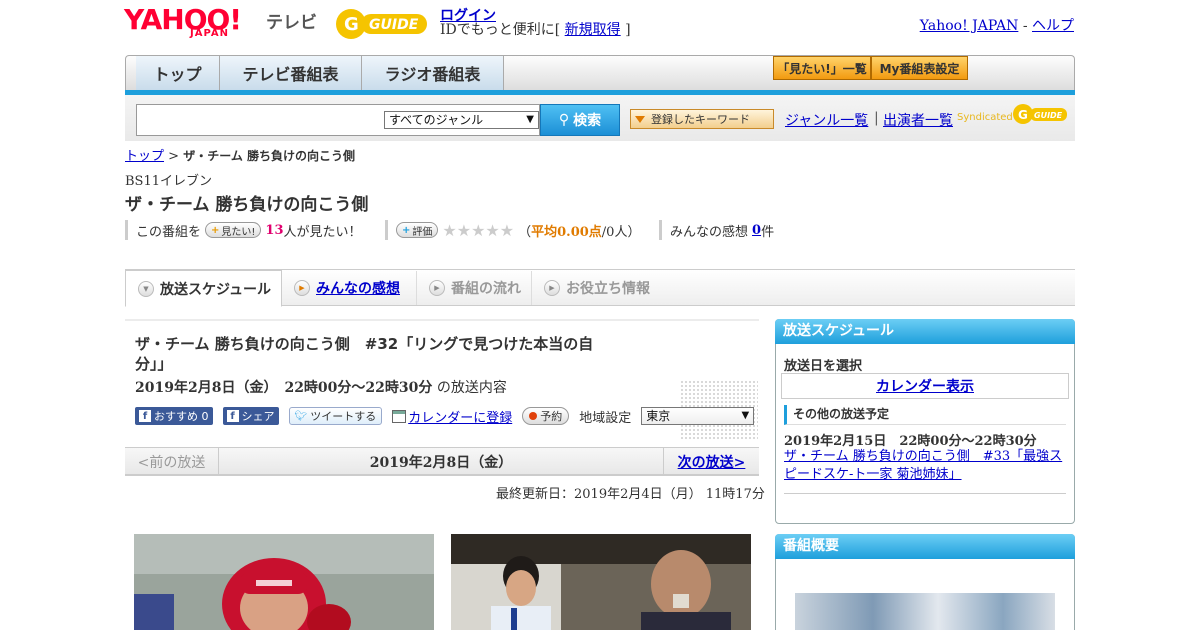  I want to click on nav-tab-tv-schedule: テレビ番組表, so click(291, 73).